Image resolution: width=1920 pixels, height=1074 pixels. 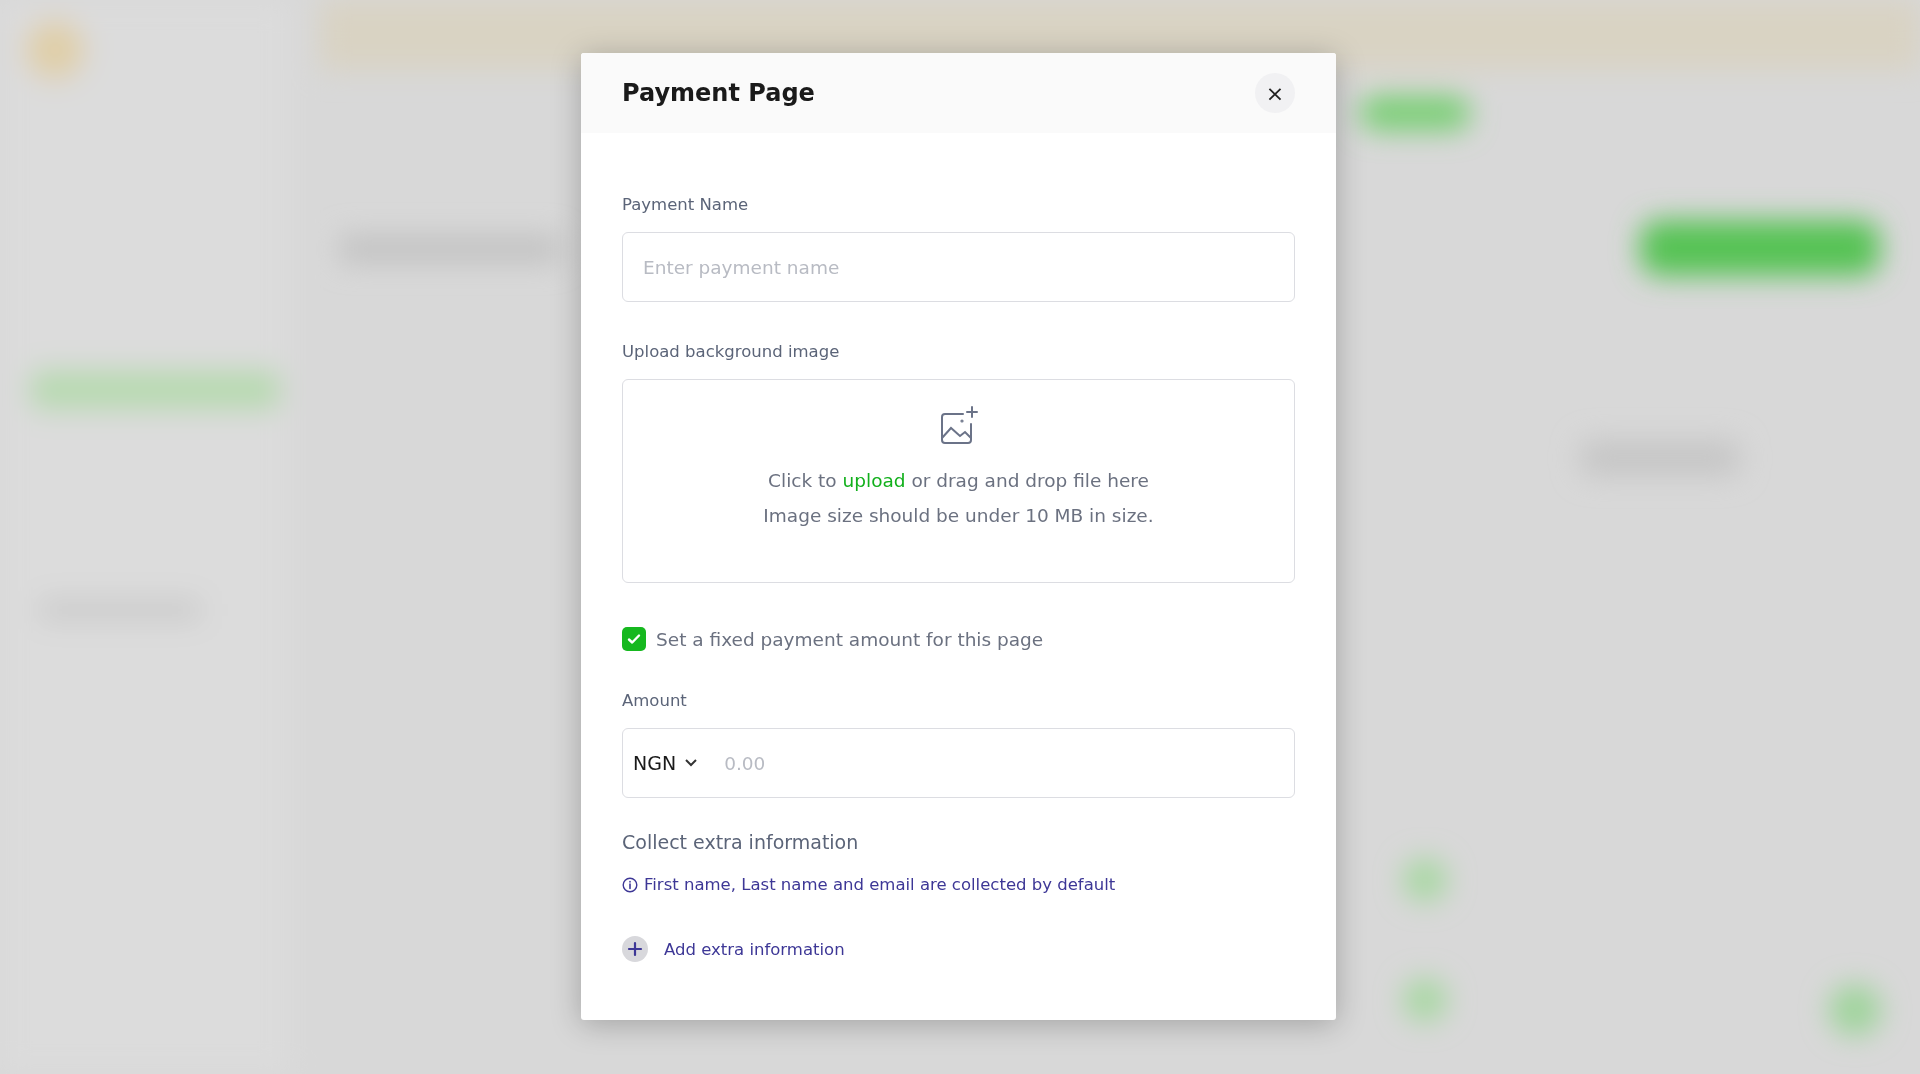 I want to click on upload-instructions: Click to upload or drag and drop file here, so click(x=958, y=480).